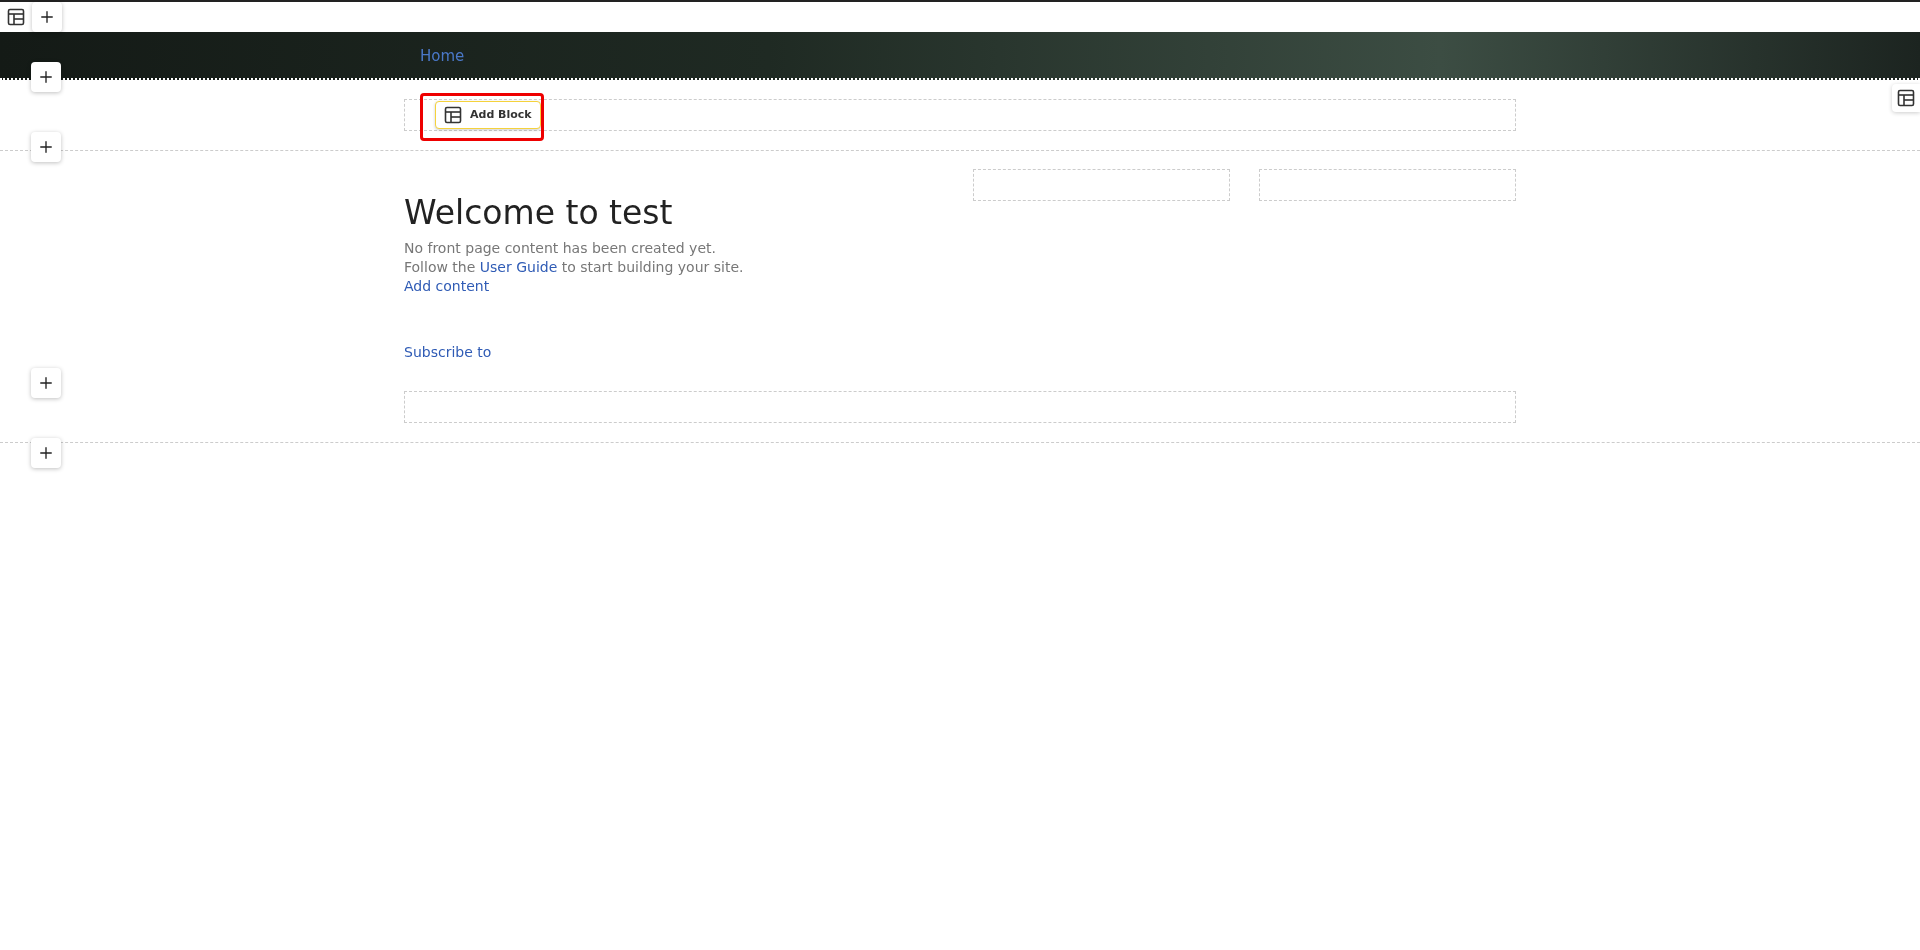  What do you see at coordinates (560, 248) in the screenshot?
I see `intro-text: No front page content has been created yet.` at bounding box center [560, 248].